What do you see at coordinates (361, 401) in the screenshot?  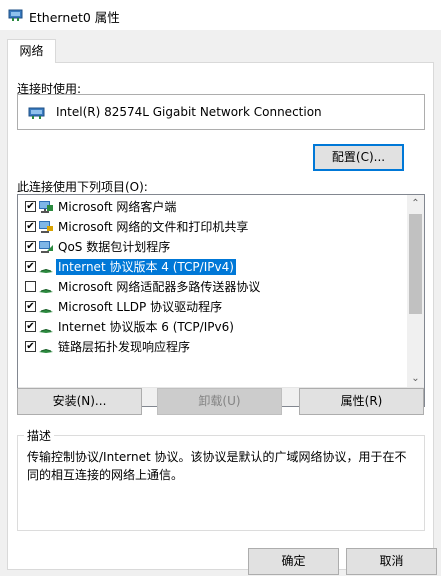 I see `properties-button: 属性(R)` at bounding box center [361, 401].